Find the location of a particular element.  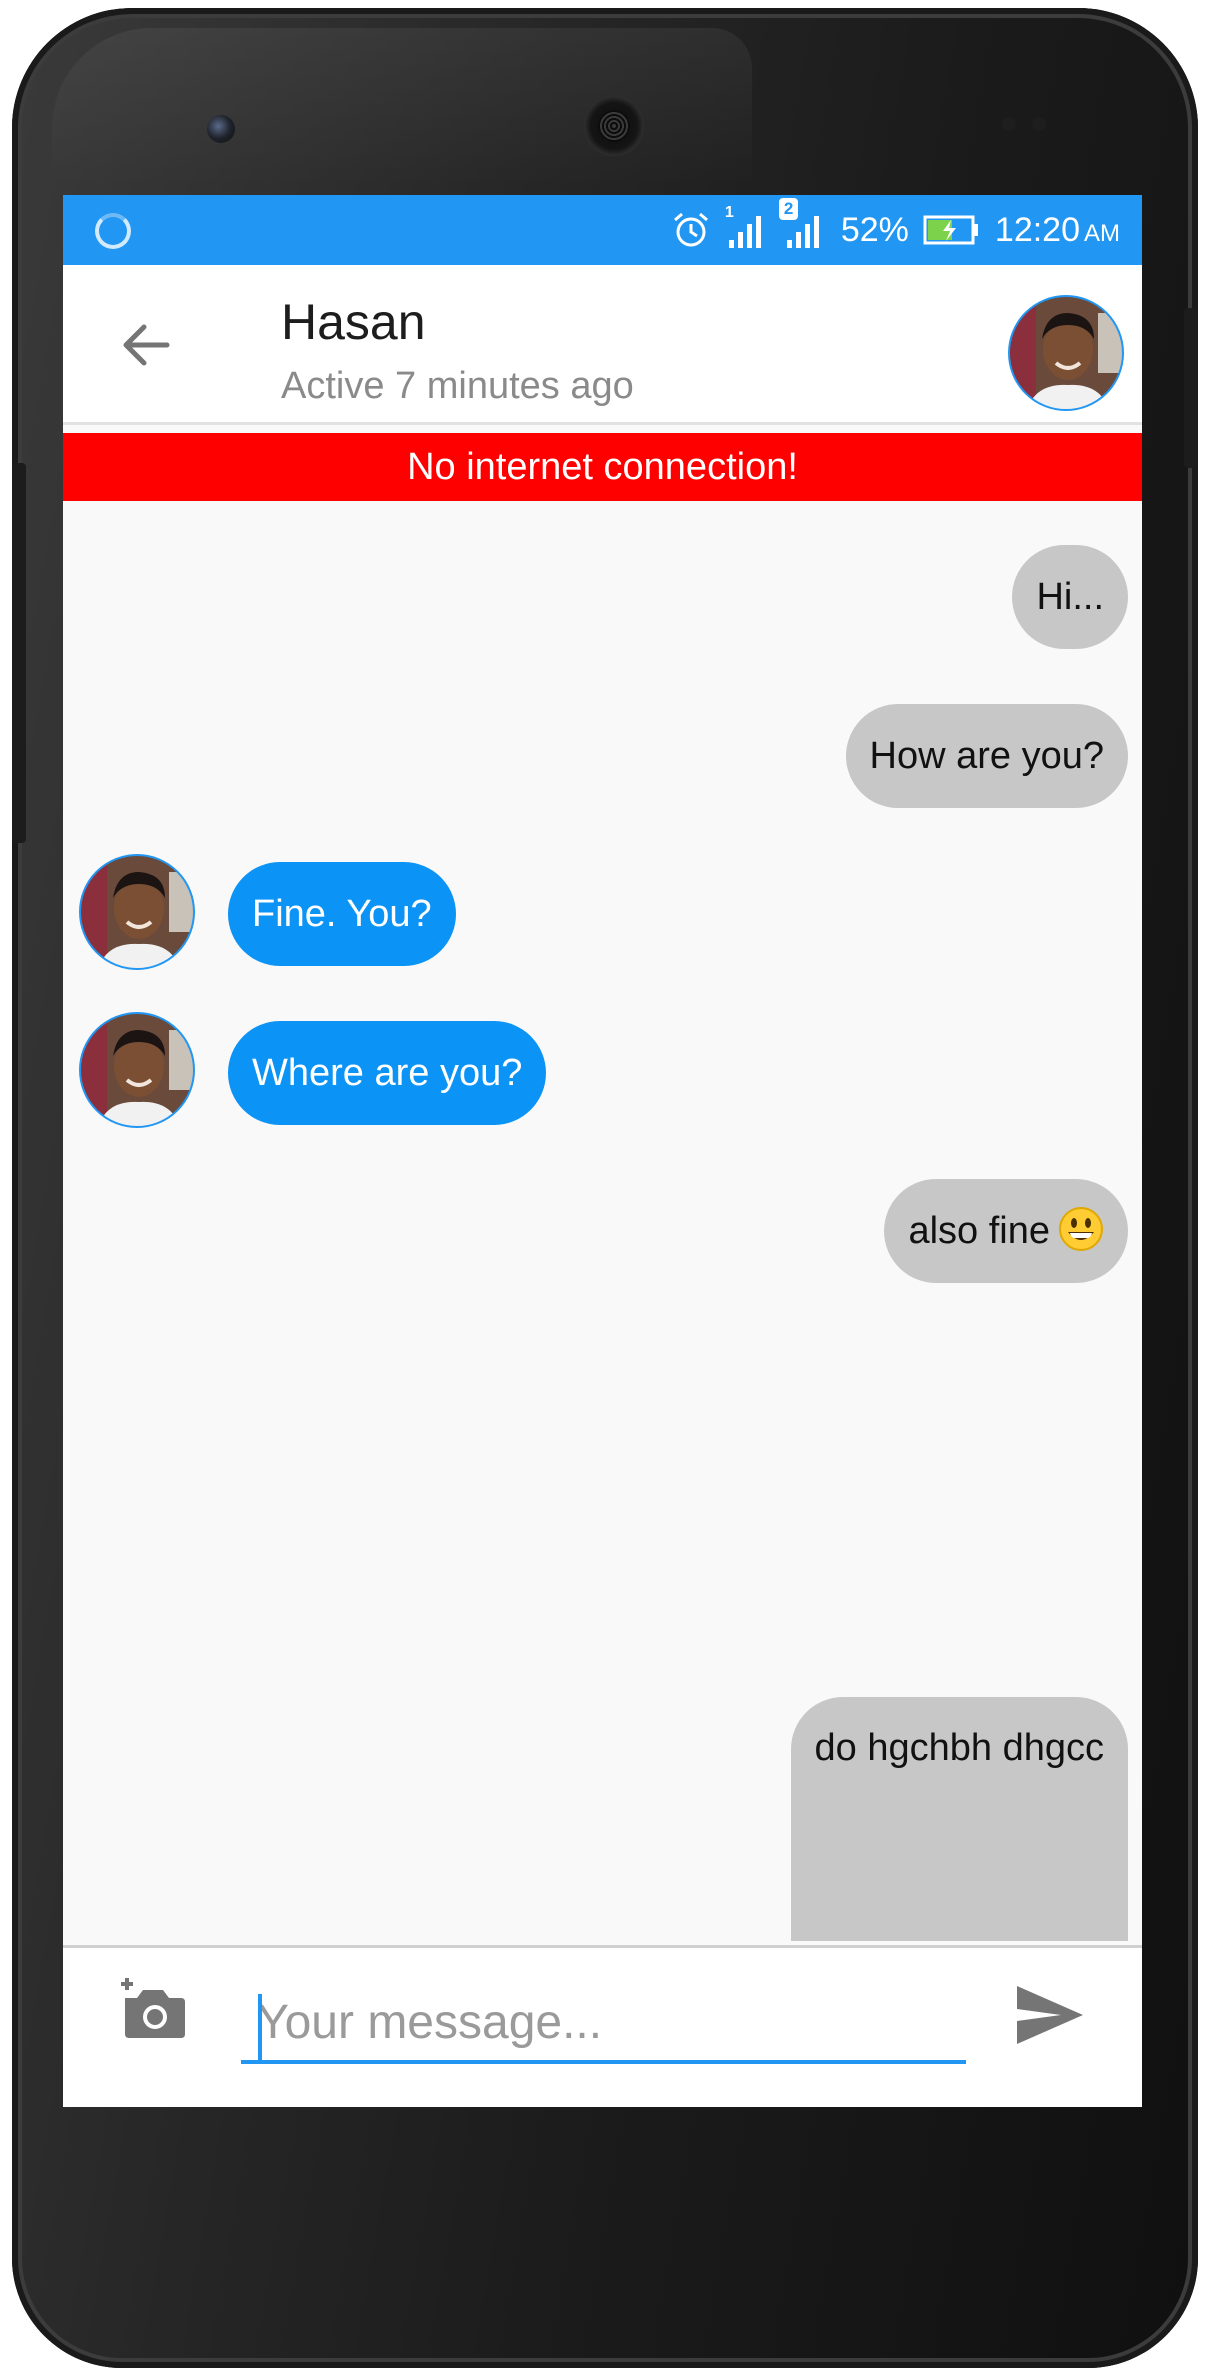

arrow-left-icon is located at coordinates (146, 345).